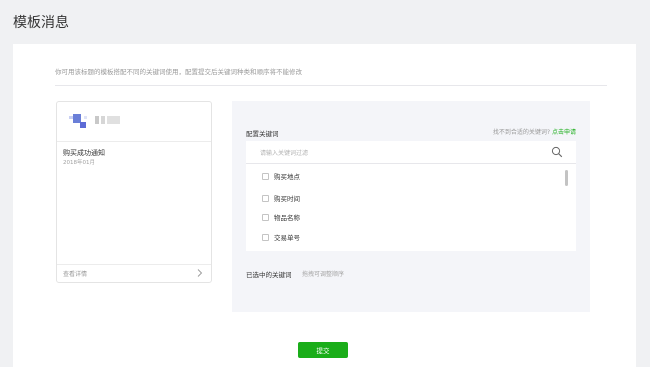 This screenshot has width=650, height=367. Describe the element at coordinates (395, 153) in the screenshot. I see `keyword-search-input` at that location.